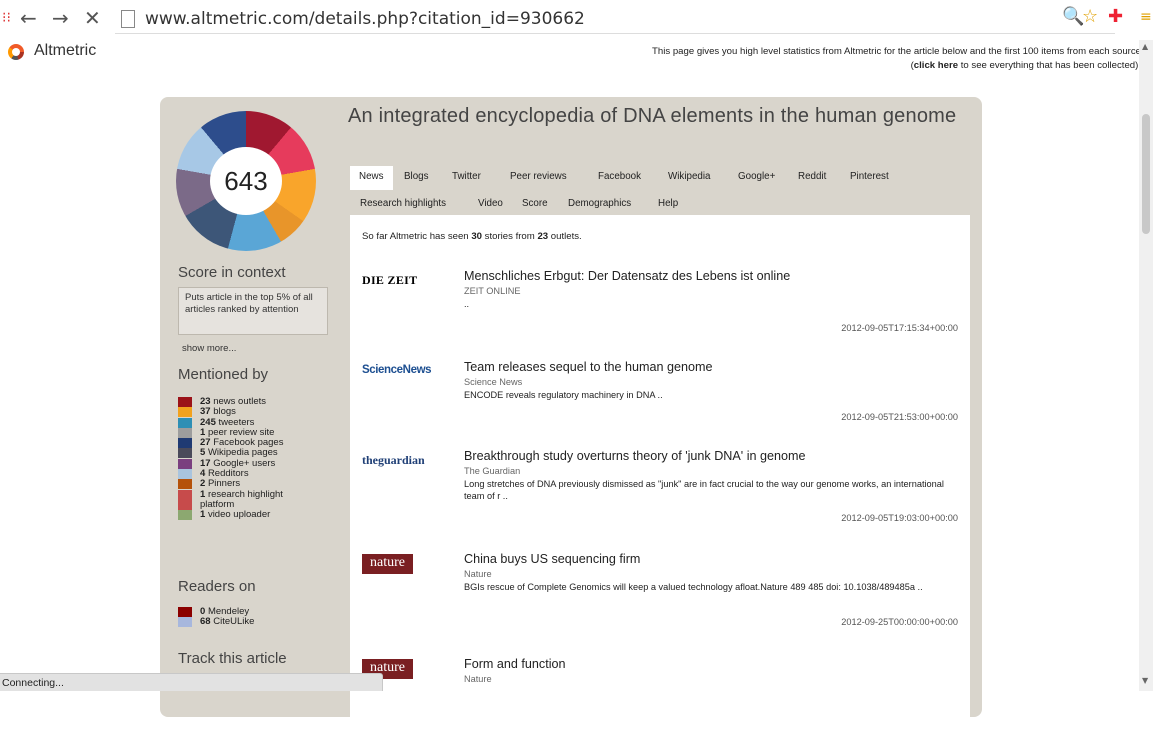 Image resolution: width=1153 pixels, height=737 pixels. What do you see at coordinates (538, 177) in the screenshot?
I see `tab-peer-reviews: Peer reviews` at bounding box center [538, 177].